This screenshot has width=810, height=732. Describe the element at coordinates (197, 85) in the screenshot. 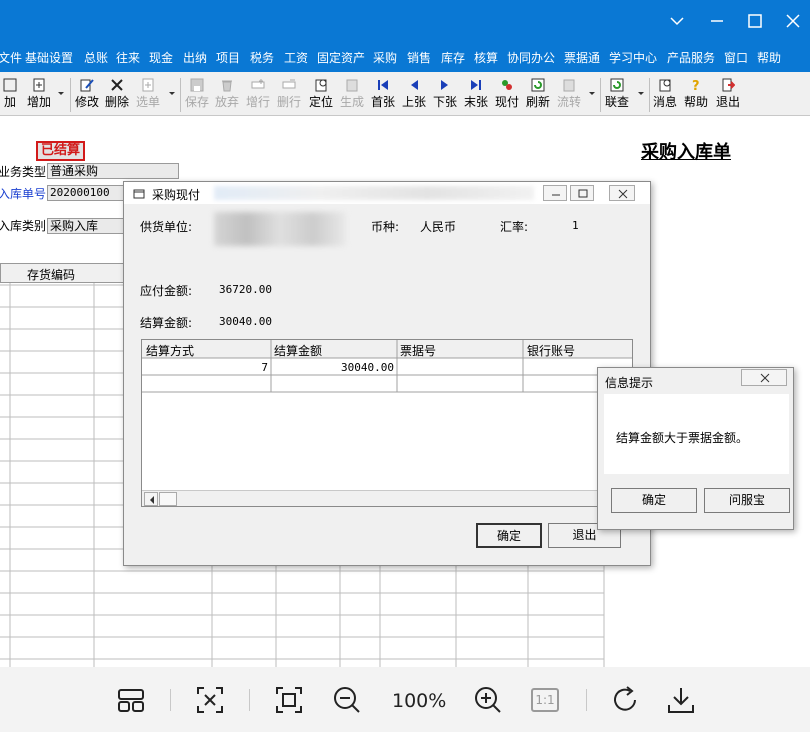

I see `save-icon` at that location.